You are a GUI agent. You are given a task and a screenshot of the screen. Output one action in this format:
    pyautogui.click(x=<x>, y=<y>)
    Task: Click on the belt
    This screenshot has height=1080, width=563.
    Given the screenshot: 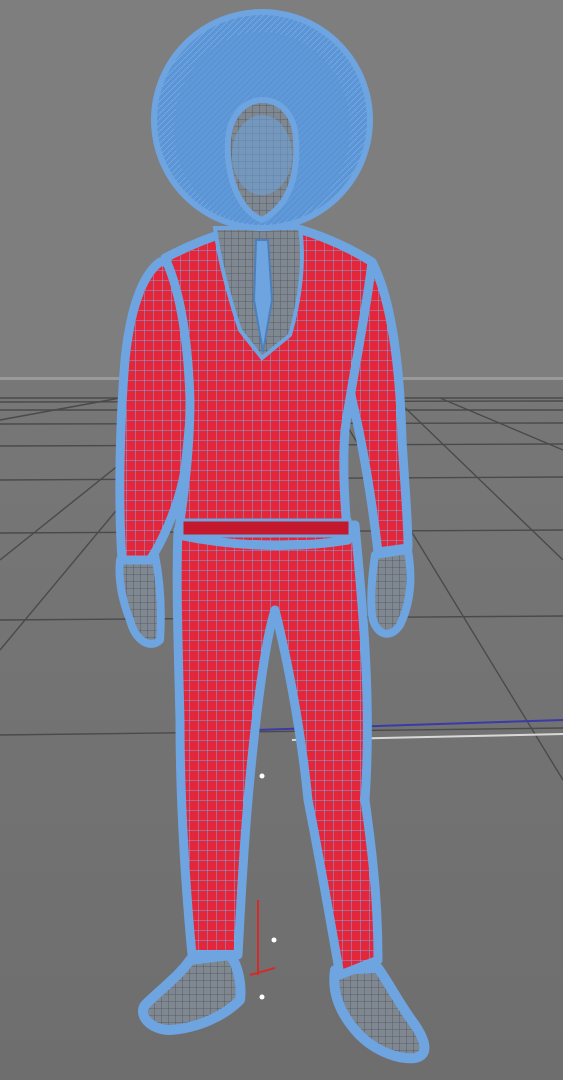 What is the action you would take?
    pyautogui.click(x=266, y=528)
    